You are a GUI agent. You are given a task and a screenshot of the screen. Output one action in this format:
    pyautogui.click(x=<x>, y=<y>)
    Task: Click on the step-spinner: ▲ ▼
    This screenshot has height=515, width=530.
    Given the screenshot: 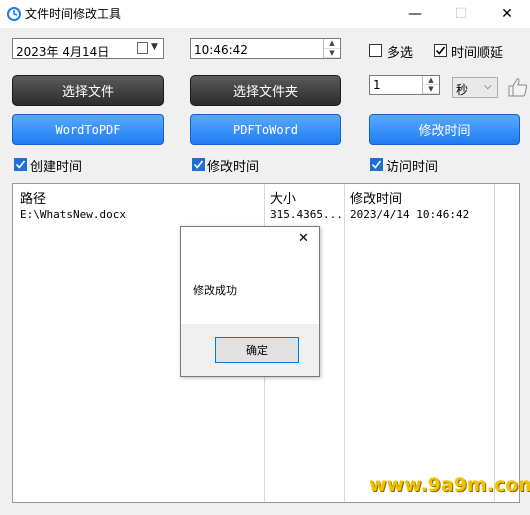 What is the action you would take?
    pyautogui.click(x=430, y=85)
    